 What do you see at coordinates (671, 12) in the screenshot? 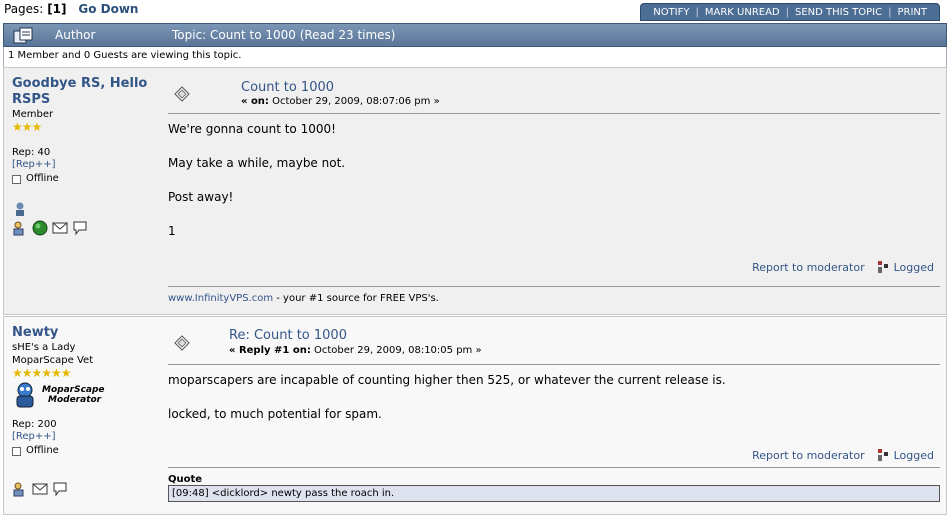
I see `notify-button: NOTIFY` at bounding box center [671, 12].